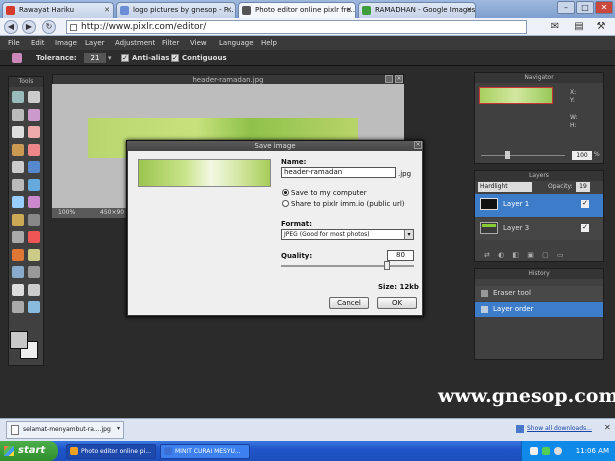 This screenshot has width=615, height=461. What do you see at coordinates (125, 58) in the screenshot?
I see `antialias-checkbox: ✓` at bounding box center [125, 58].